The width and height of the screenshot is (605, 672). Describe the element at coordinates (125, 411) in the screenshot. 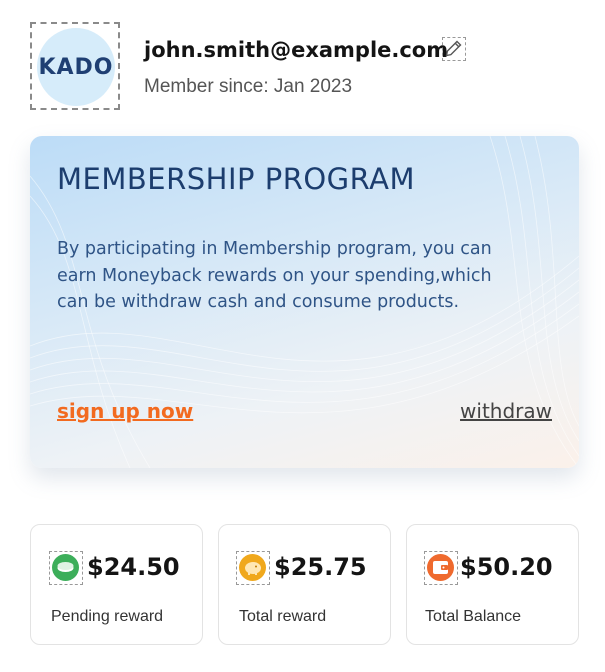

I see `sign-up-link: sign up now` at that location.